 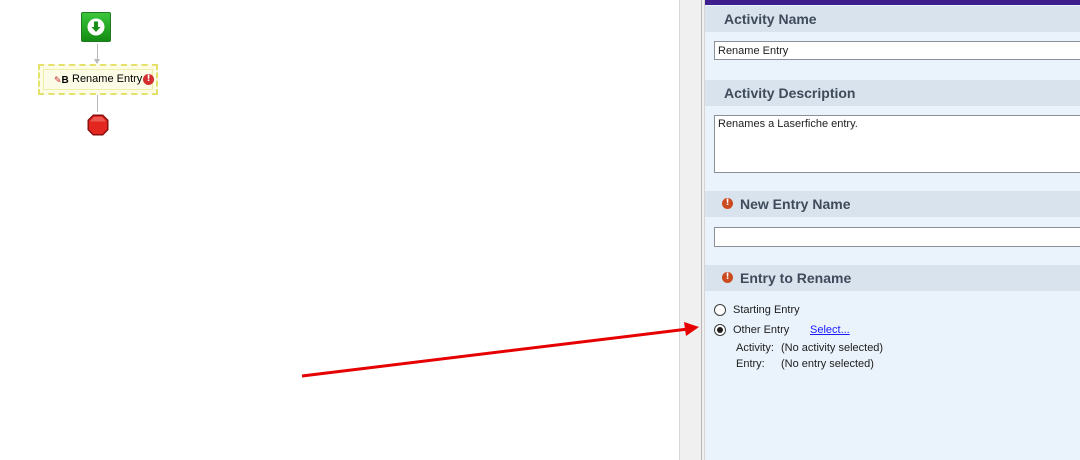 What do you see at coordinates (897, 237) in the screenshot?
I see `new-entry-name-input` at bounding box center [897, 237].